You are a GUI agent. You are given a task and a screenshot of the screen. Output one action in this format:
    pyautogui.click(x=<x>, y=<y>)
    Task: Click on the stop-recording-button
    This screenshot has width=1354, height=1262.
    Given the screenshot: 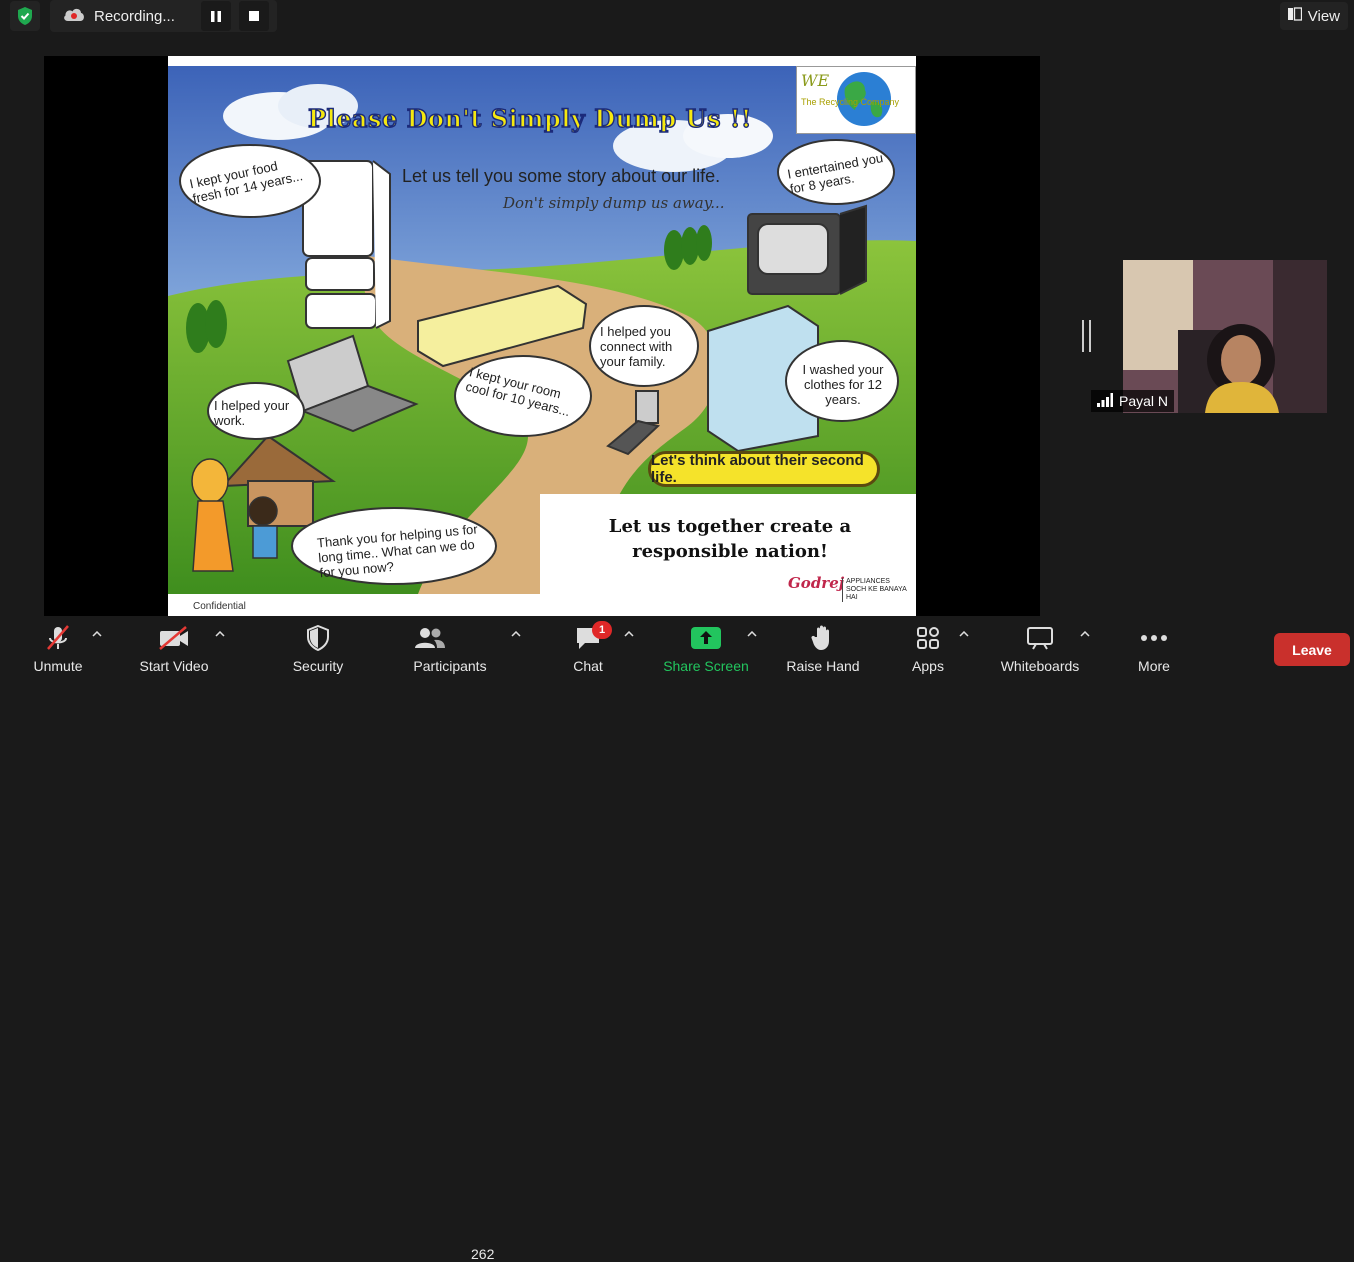 What is the action you would take?
    pyautogui.click(x=253, y=16)
    